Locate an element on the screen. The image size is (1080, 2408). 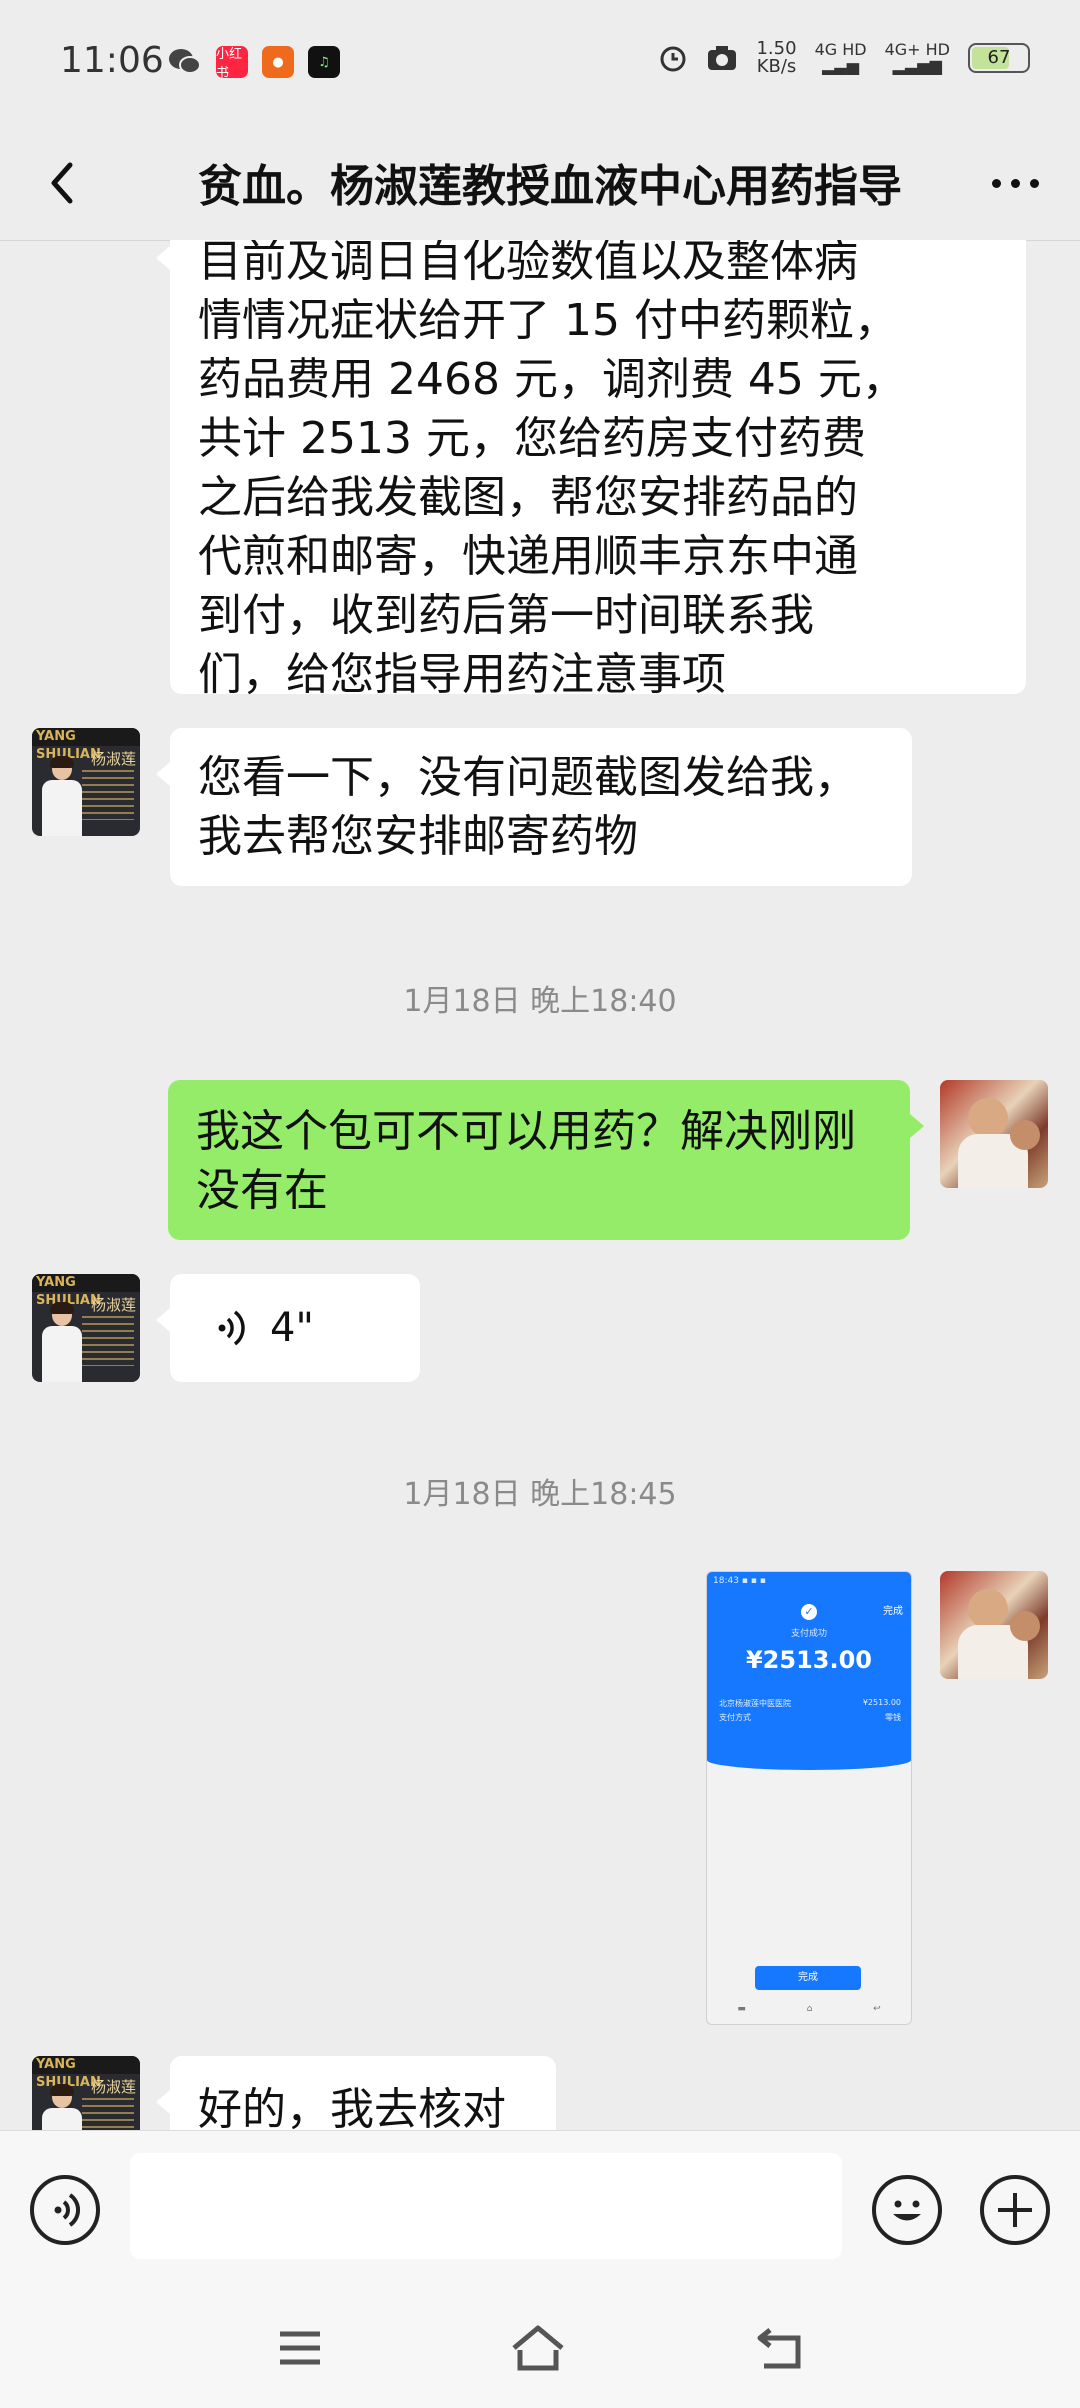
screenshot-done-text: 完成 is located at coordinates (893, 1611).